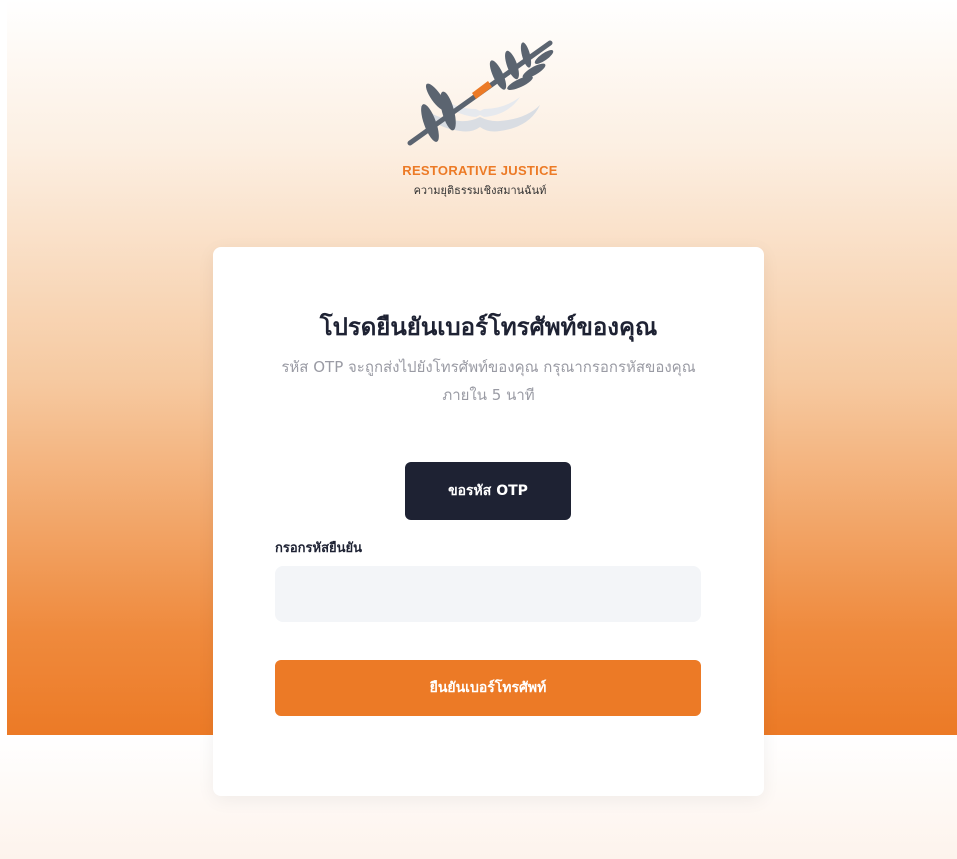 Image resolution: width=957 pixels, height=859 pixels. What do you see at coordinates (488, 594) in the screenshot?
I see `otp-code-input` at bounding box center [488, 594].